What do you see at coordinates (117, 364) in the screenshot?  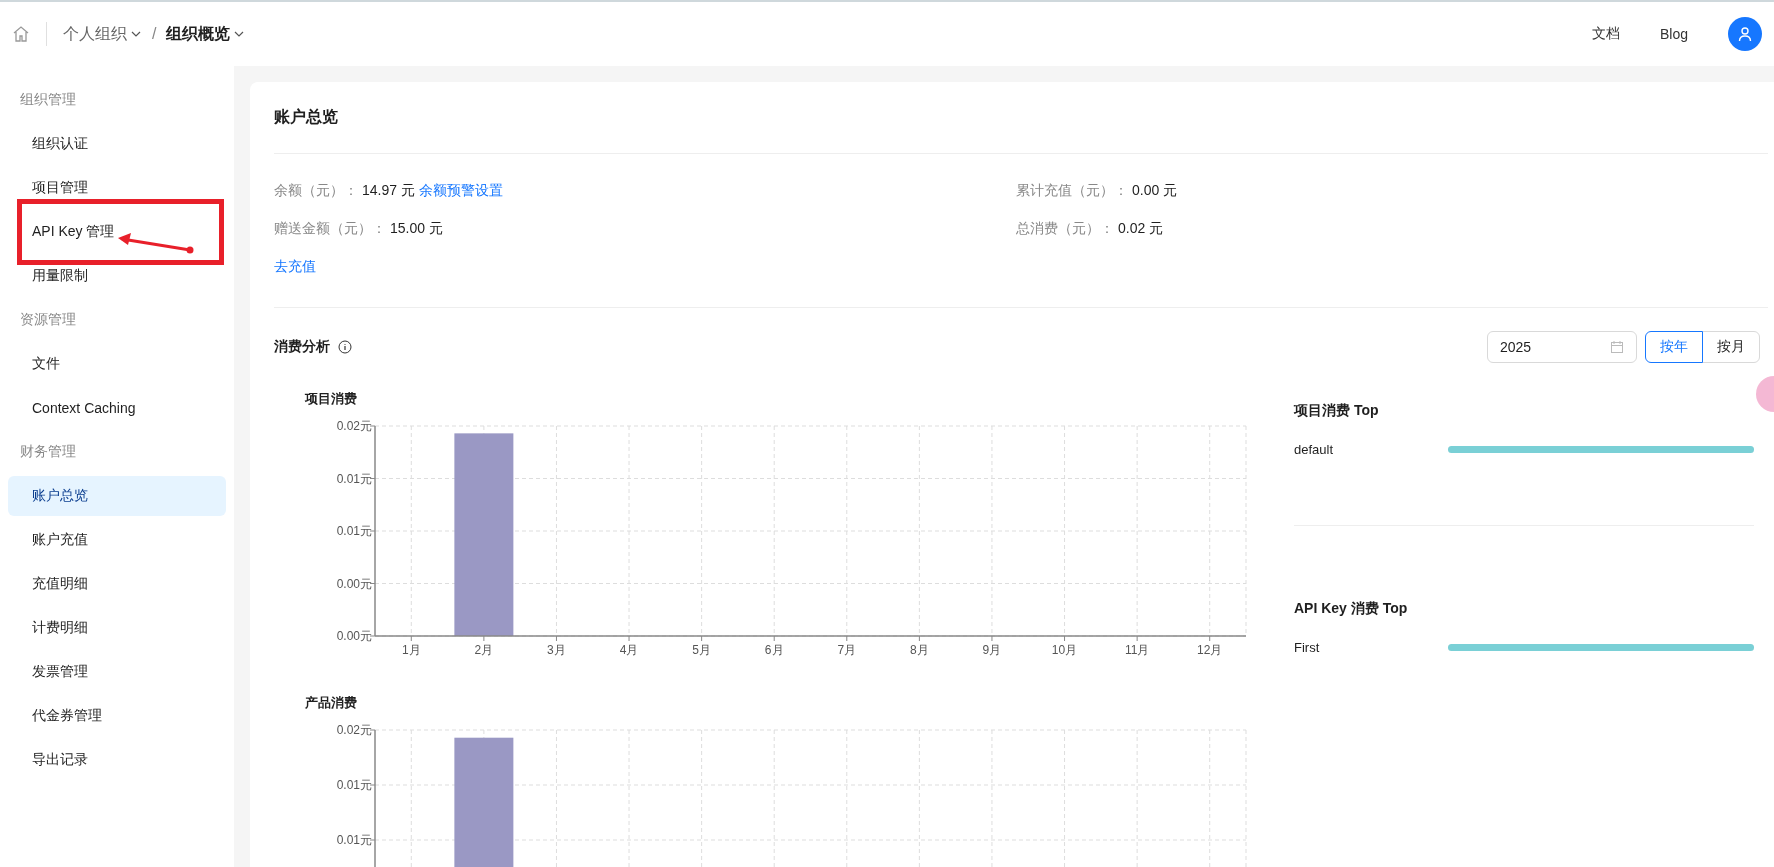 I see `sidebar-item: 文件` at bounding box center [117, 364].